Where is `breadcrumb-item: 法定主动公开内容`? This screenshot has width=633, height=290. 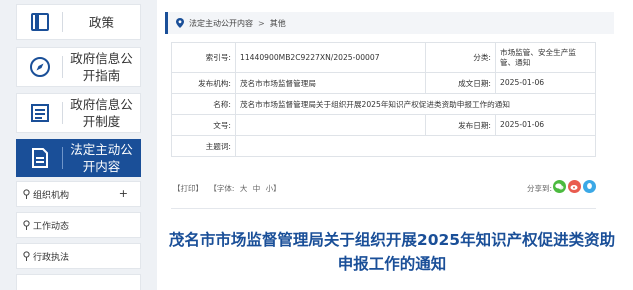
breadcrumb-item: 法定主动公开内容 is located at coordinates (221, 23).